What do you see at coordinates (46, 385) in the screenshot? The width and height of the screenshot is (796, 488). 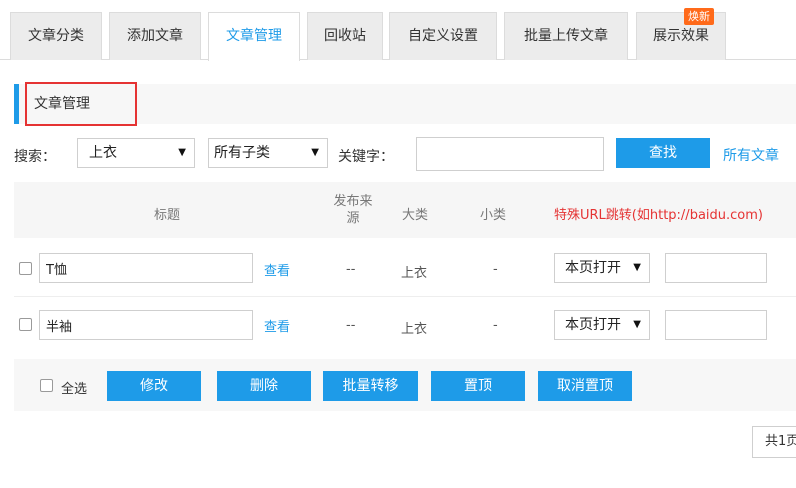 I see `select-all-checkbox` at bounding box center [46, 385].